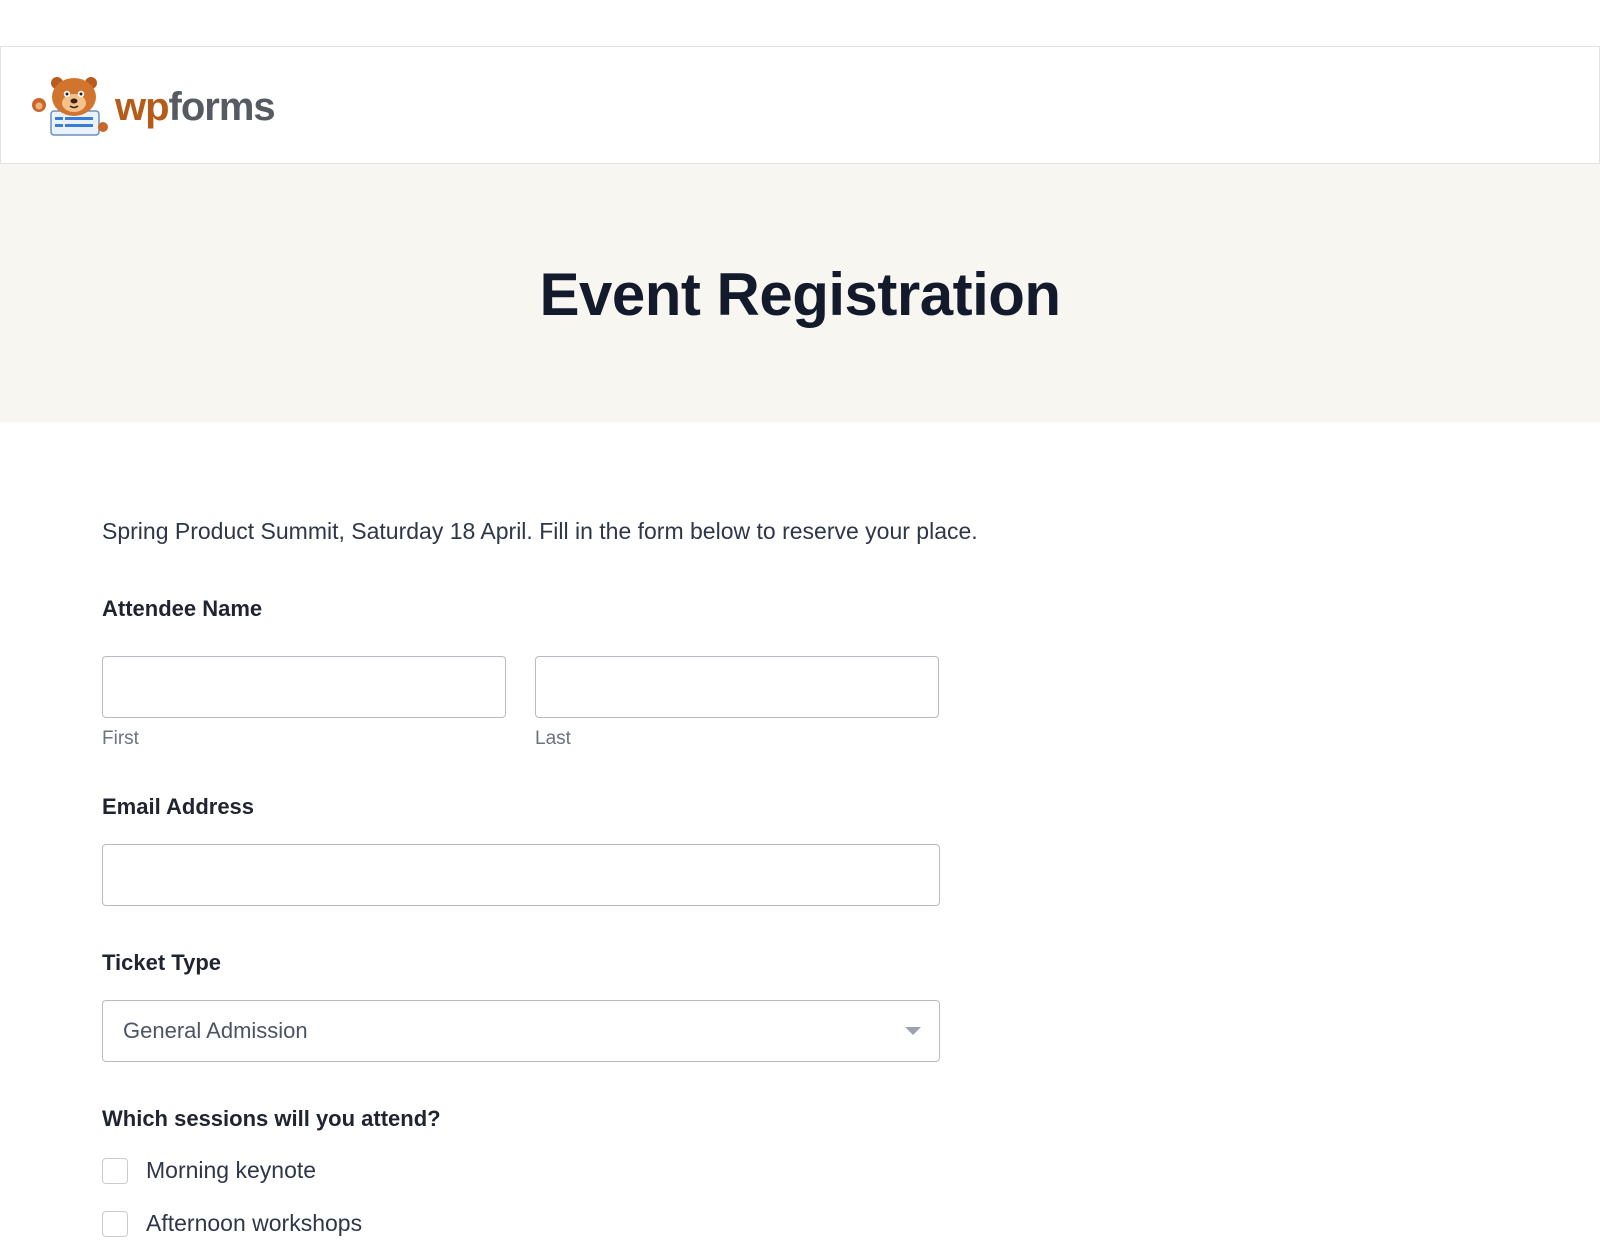 The image size is (1600, 1251). What do you see at coordinates (913, 1031) in the screenshot?
I see `chevron-down-icon` at bounding box center [913, 1031].